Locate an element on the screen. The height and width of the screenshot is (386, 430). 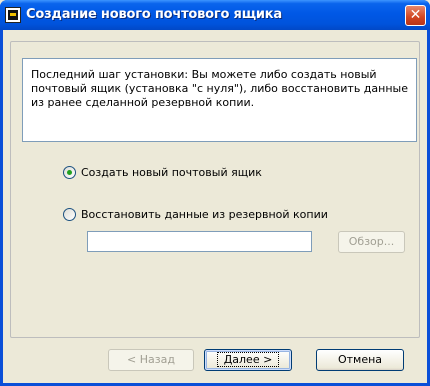
close-icon: ✕ is located at coordinates (415, 15).